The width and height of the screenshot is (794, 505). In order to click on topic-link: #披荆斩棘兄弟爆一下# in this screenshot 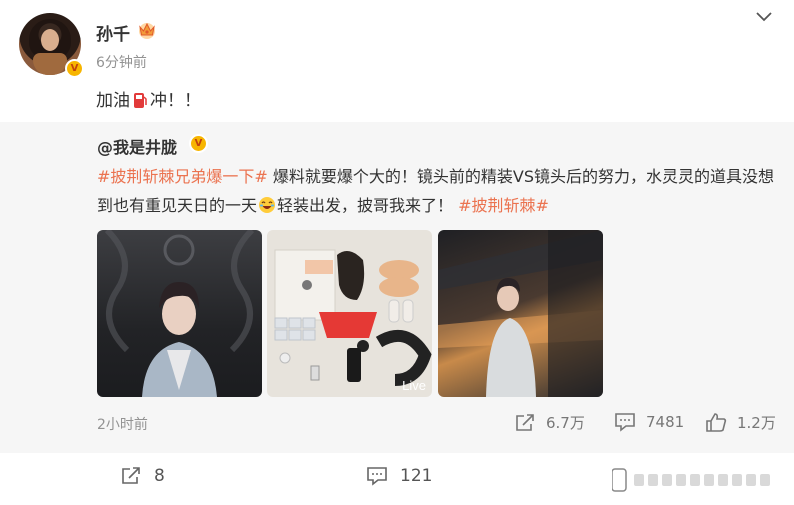, I will do `click(182, 176)`.